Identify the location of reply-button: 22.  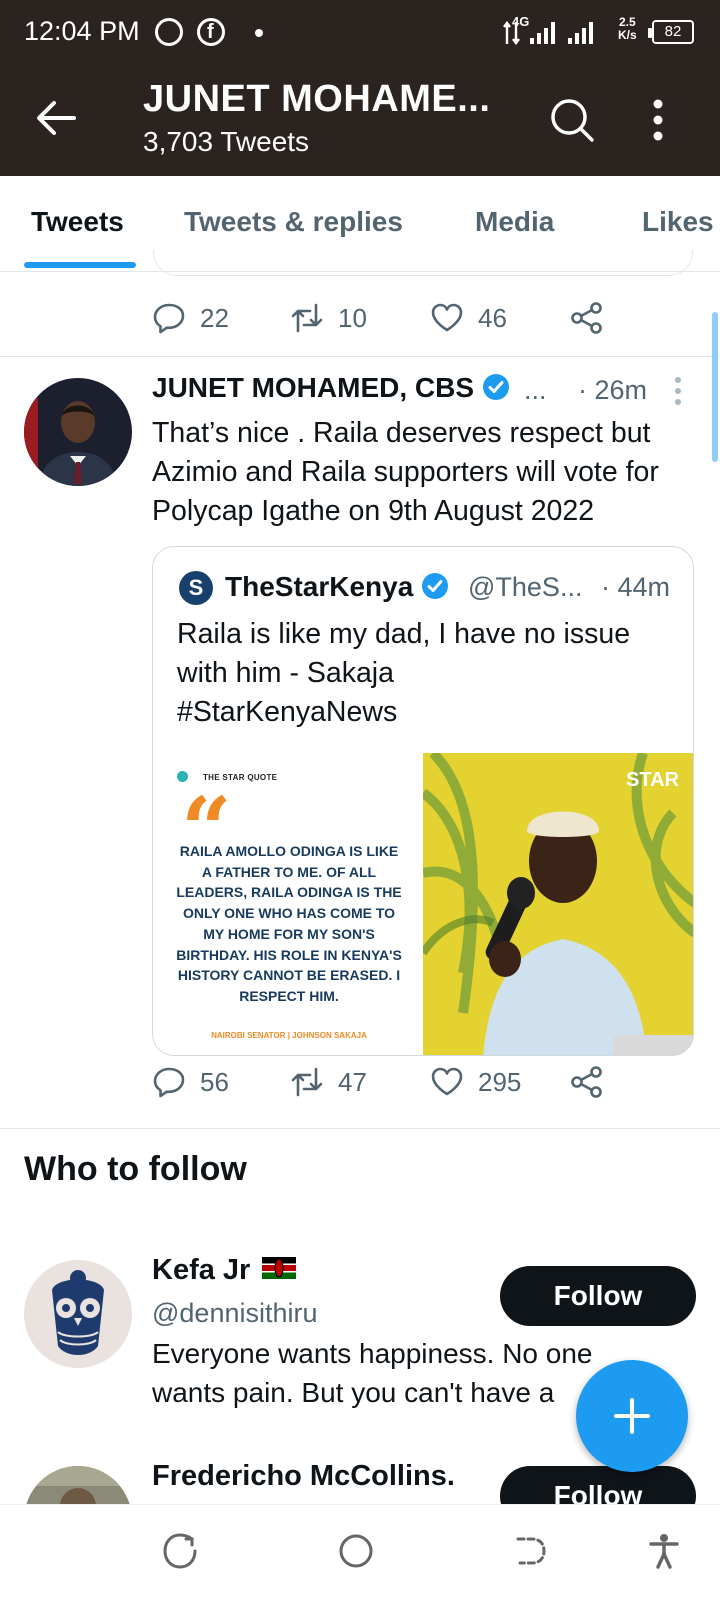
(221, 318).